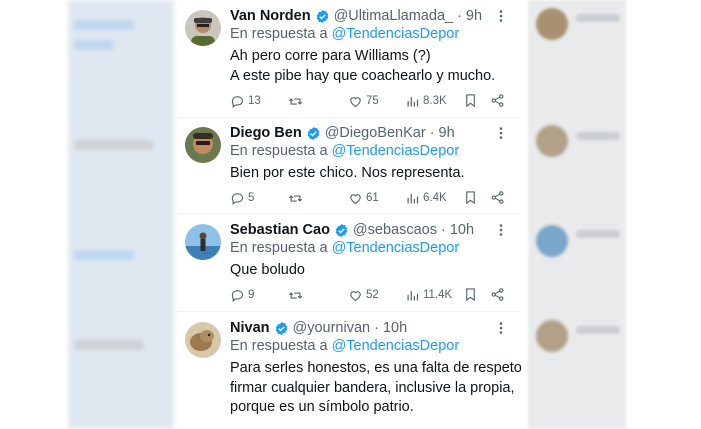 This screenshot has height=429, width=701. I want to click on blurred-right-panel, so click(577, 214).